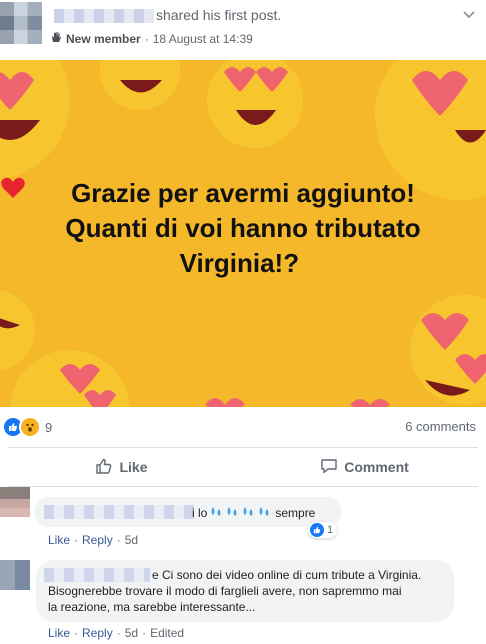 The image size is (486, 644). I want to click on post-text-line-2: Quanti di voi hanno tributato, so click(243, 228).